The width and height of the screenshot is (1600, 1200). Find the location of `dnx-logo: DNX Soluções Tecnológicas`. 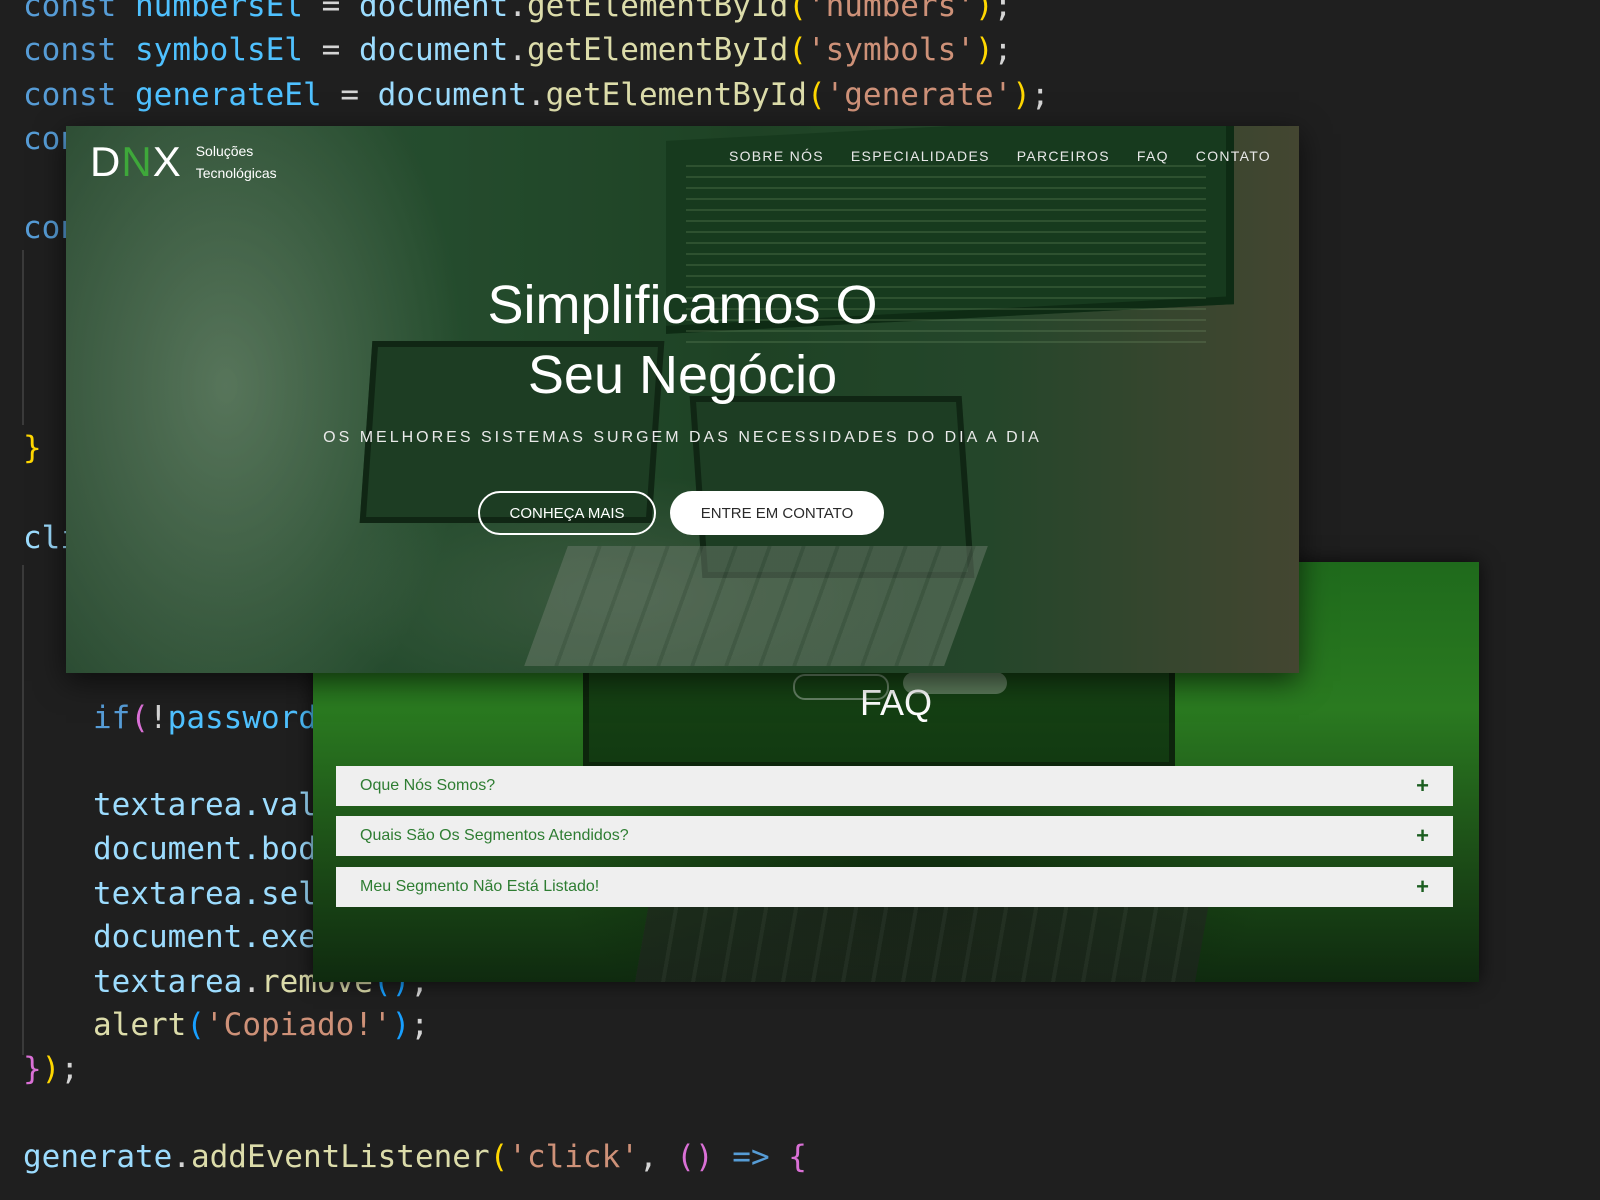

dnx-logo: DNX Soluções Tecnológicas is located at coordinates (183, 162).